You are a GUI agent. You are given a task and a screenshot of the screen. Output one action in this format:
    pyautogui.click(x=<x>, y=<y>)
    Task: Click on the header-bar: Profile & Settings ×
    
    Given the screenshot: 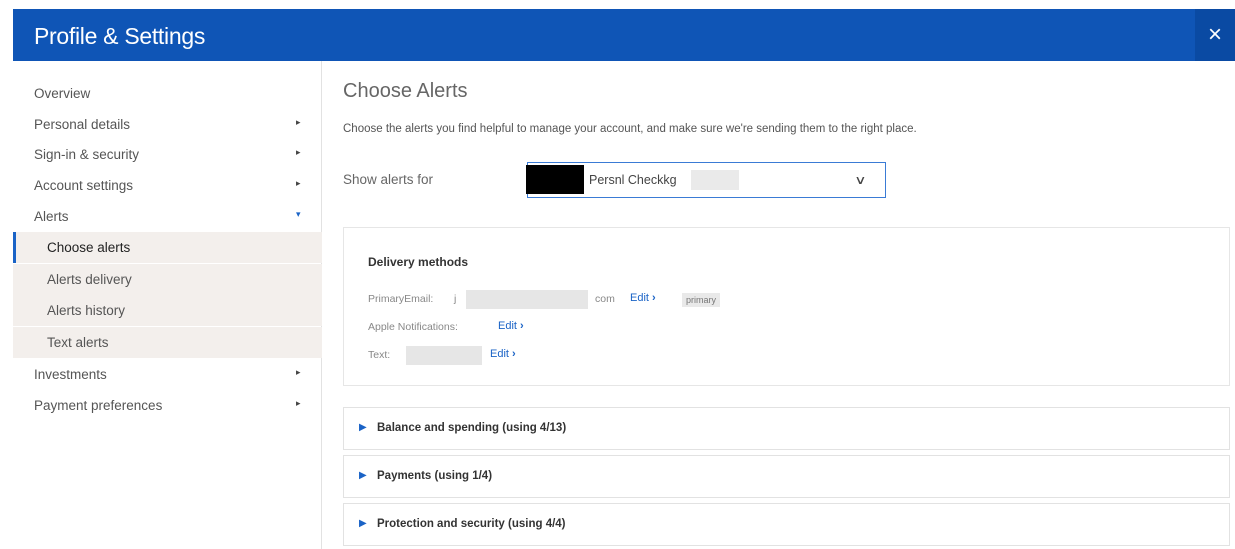 What is the action you would take?
    pyautogui.click(x=624, y=35)
    